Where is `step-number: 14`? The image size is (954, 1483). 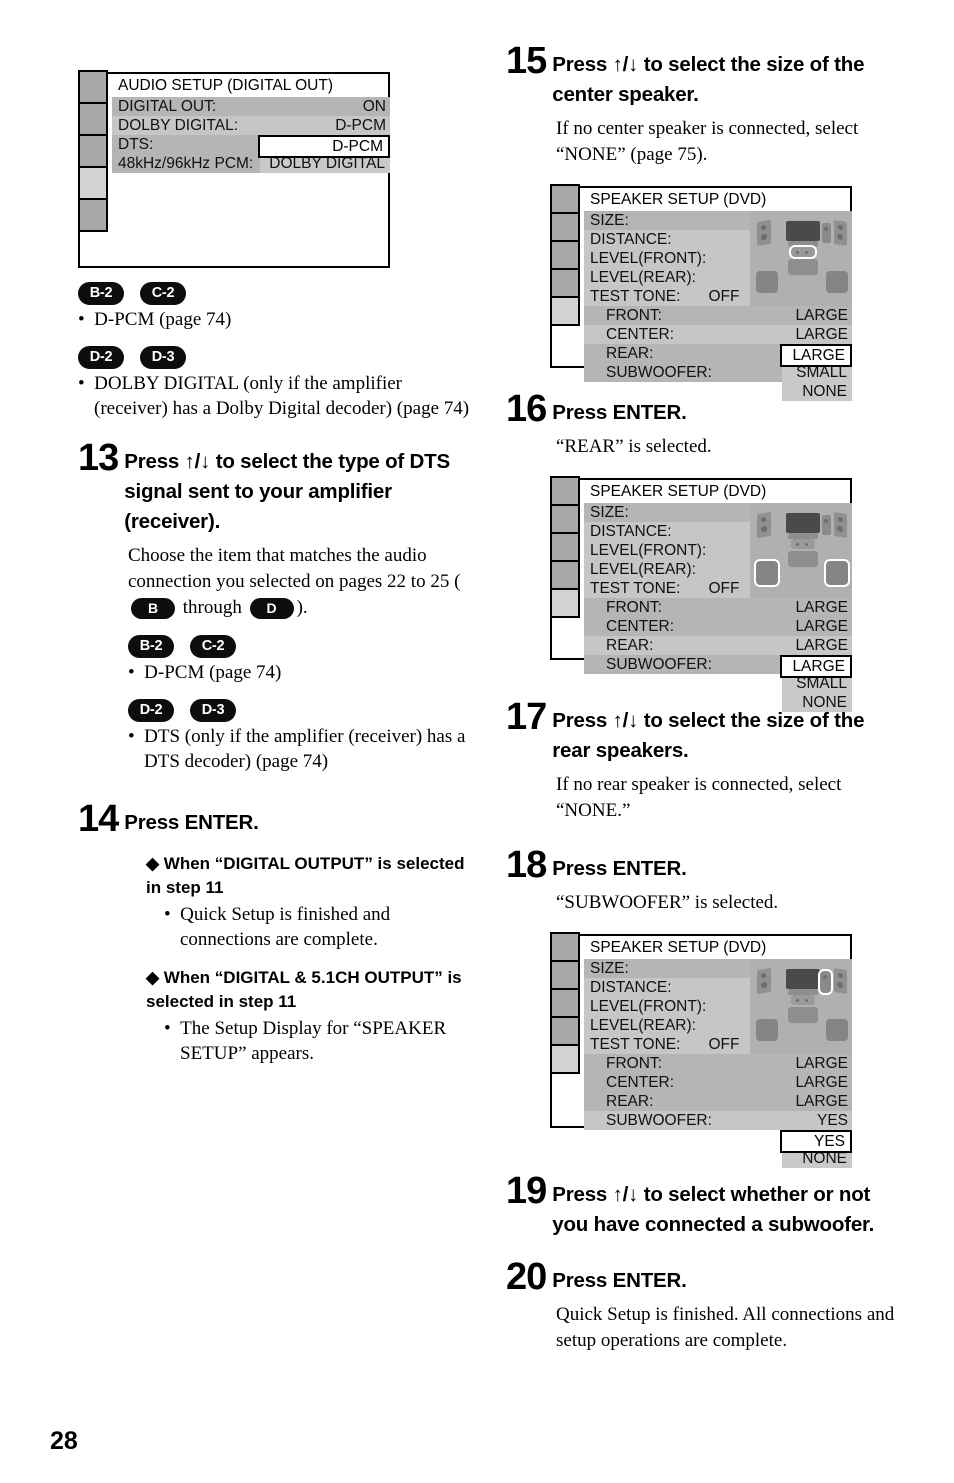
step-number: 14 is located at coordinates (98, 819).